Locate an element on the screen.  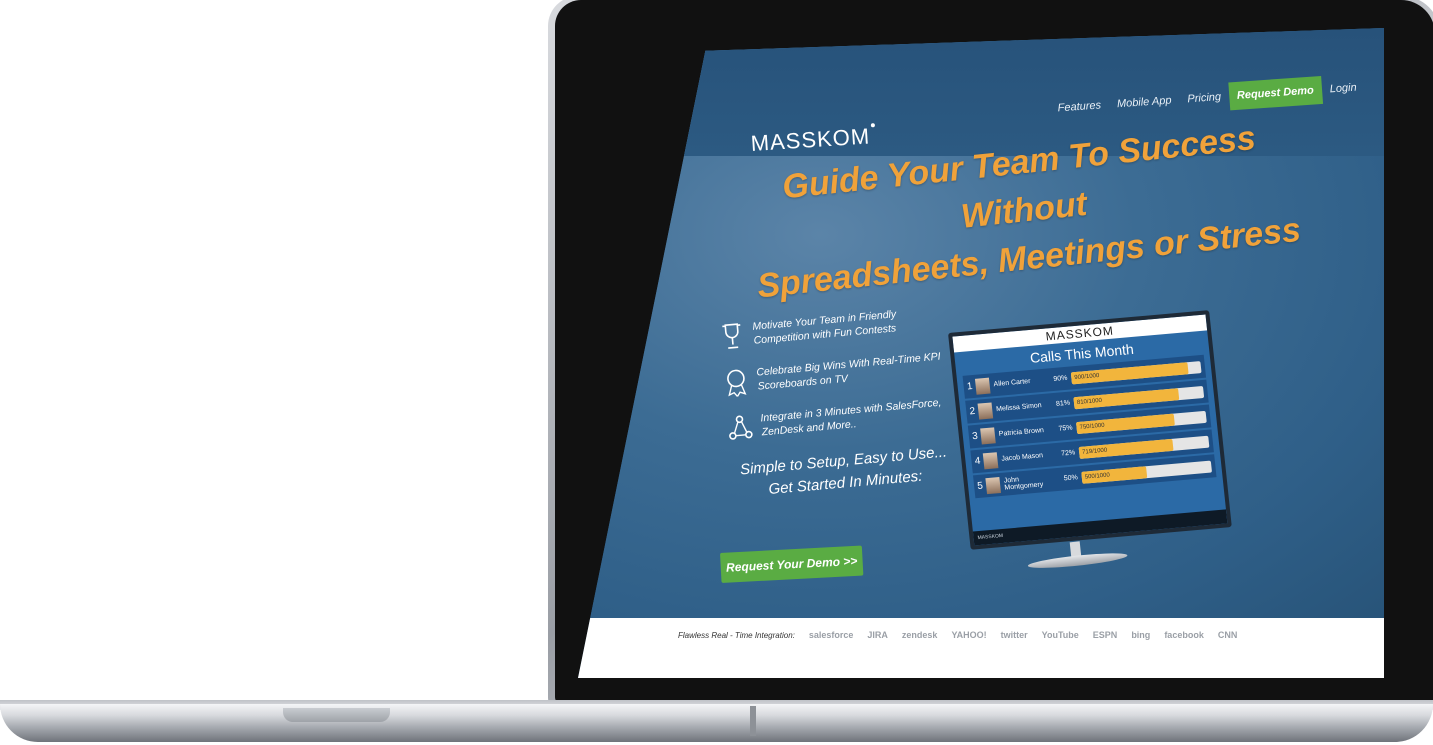
progress-bar: 810/1000 is located at coordinates (1139, 397).